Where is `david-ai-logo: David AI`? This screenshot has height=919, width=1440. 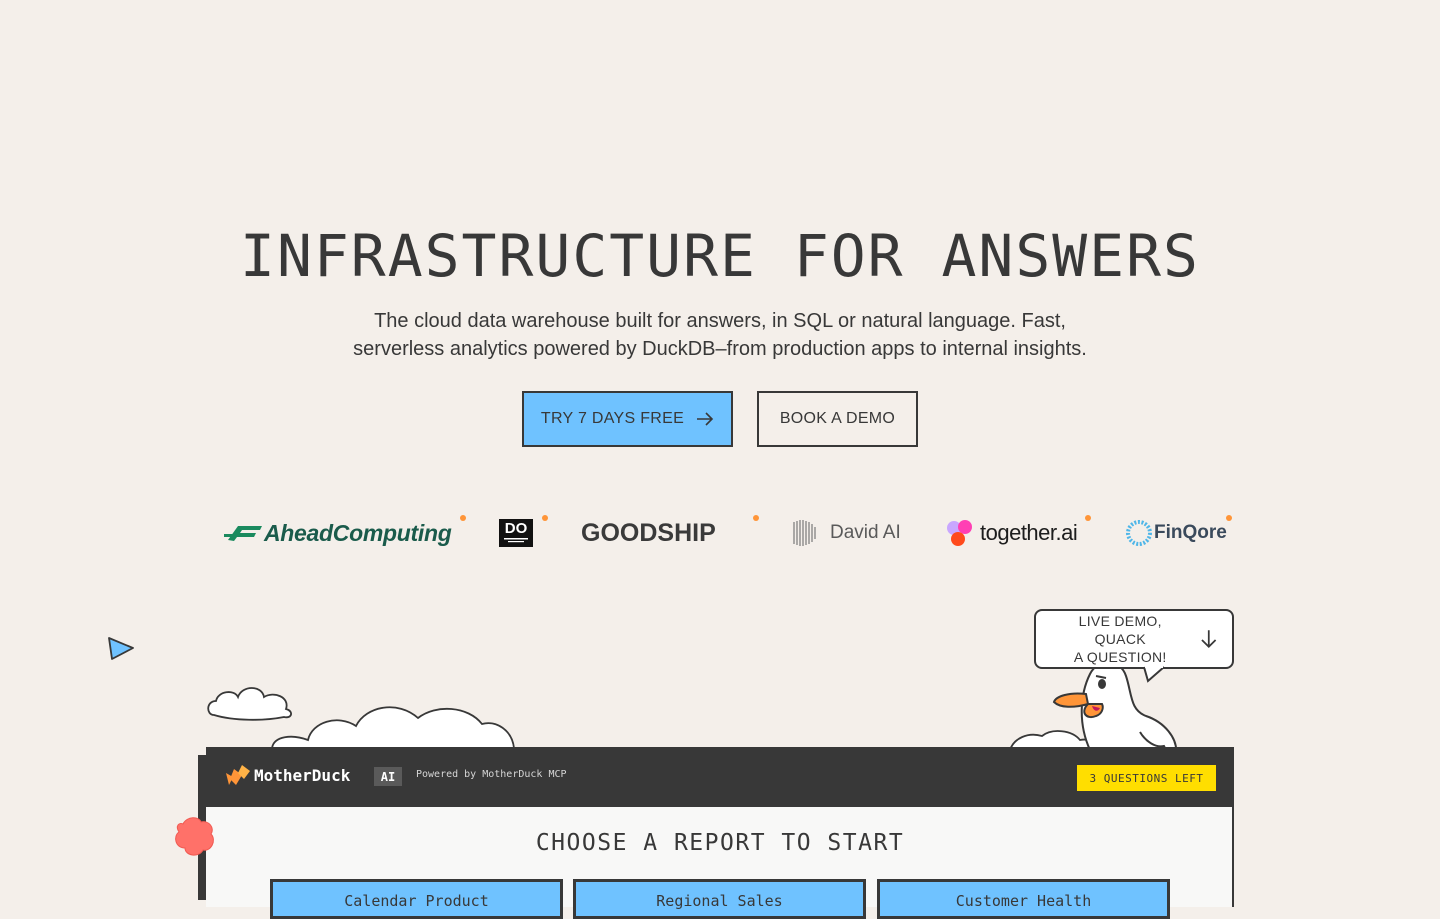
david-ai-logo: David AI is located at coordinates (846, 533).